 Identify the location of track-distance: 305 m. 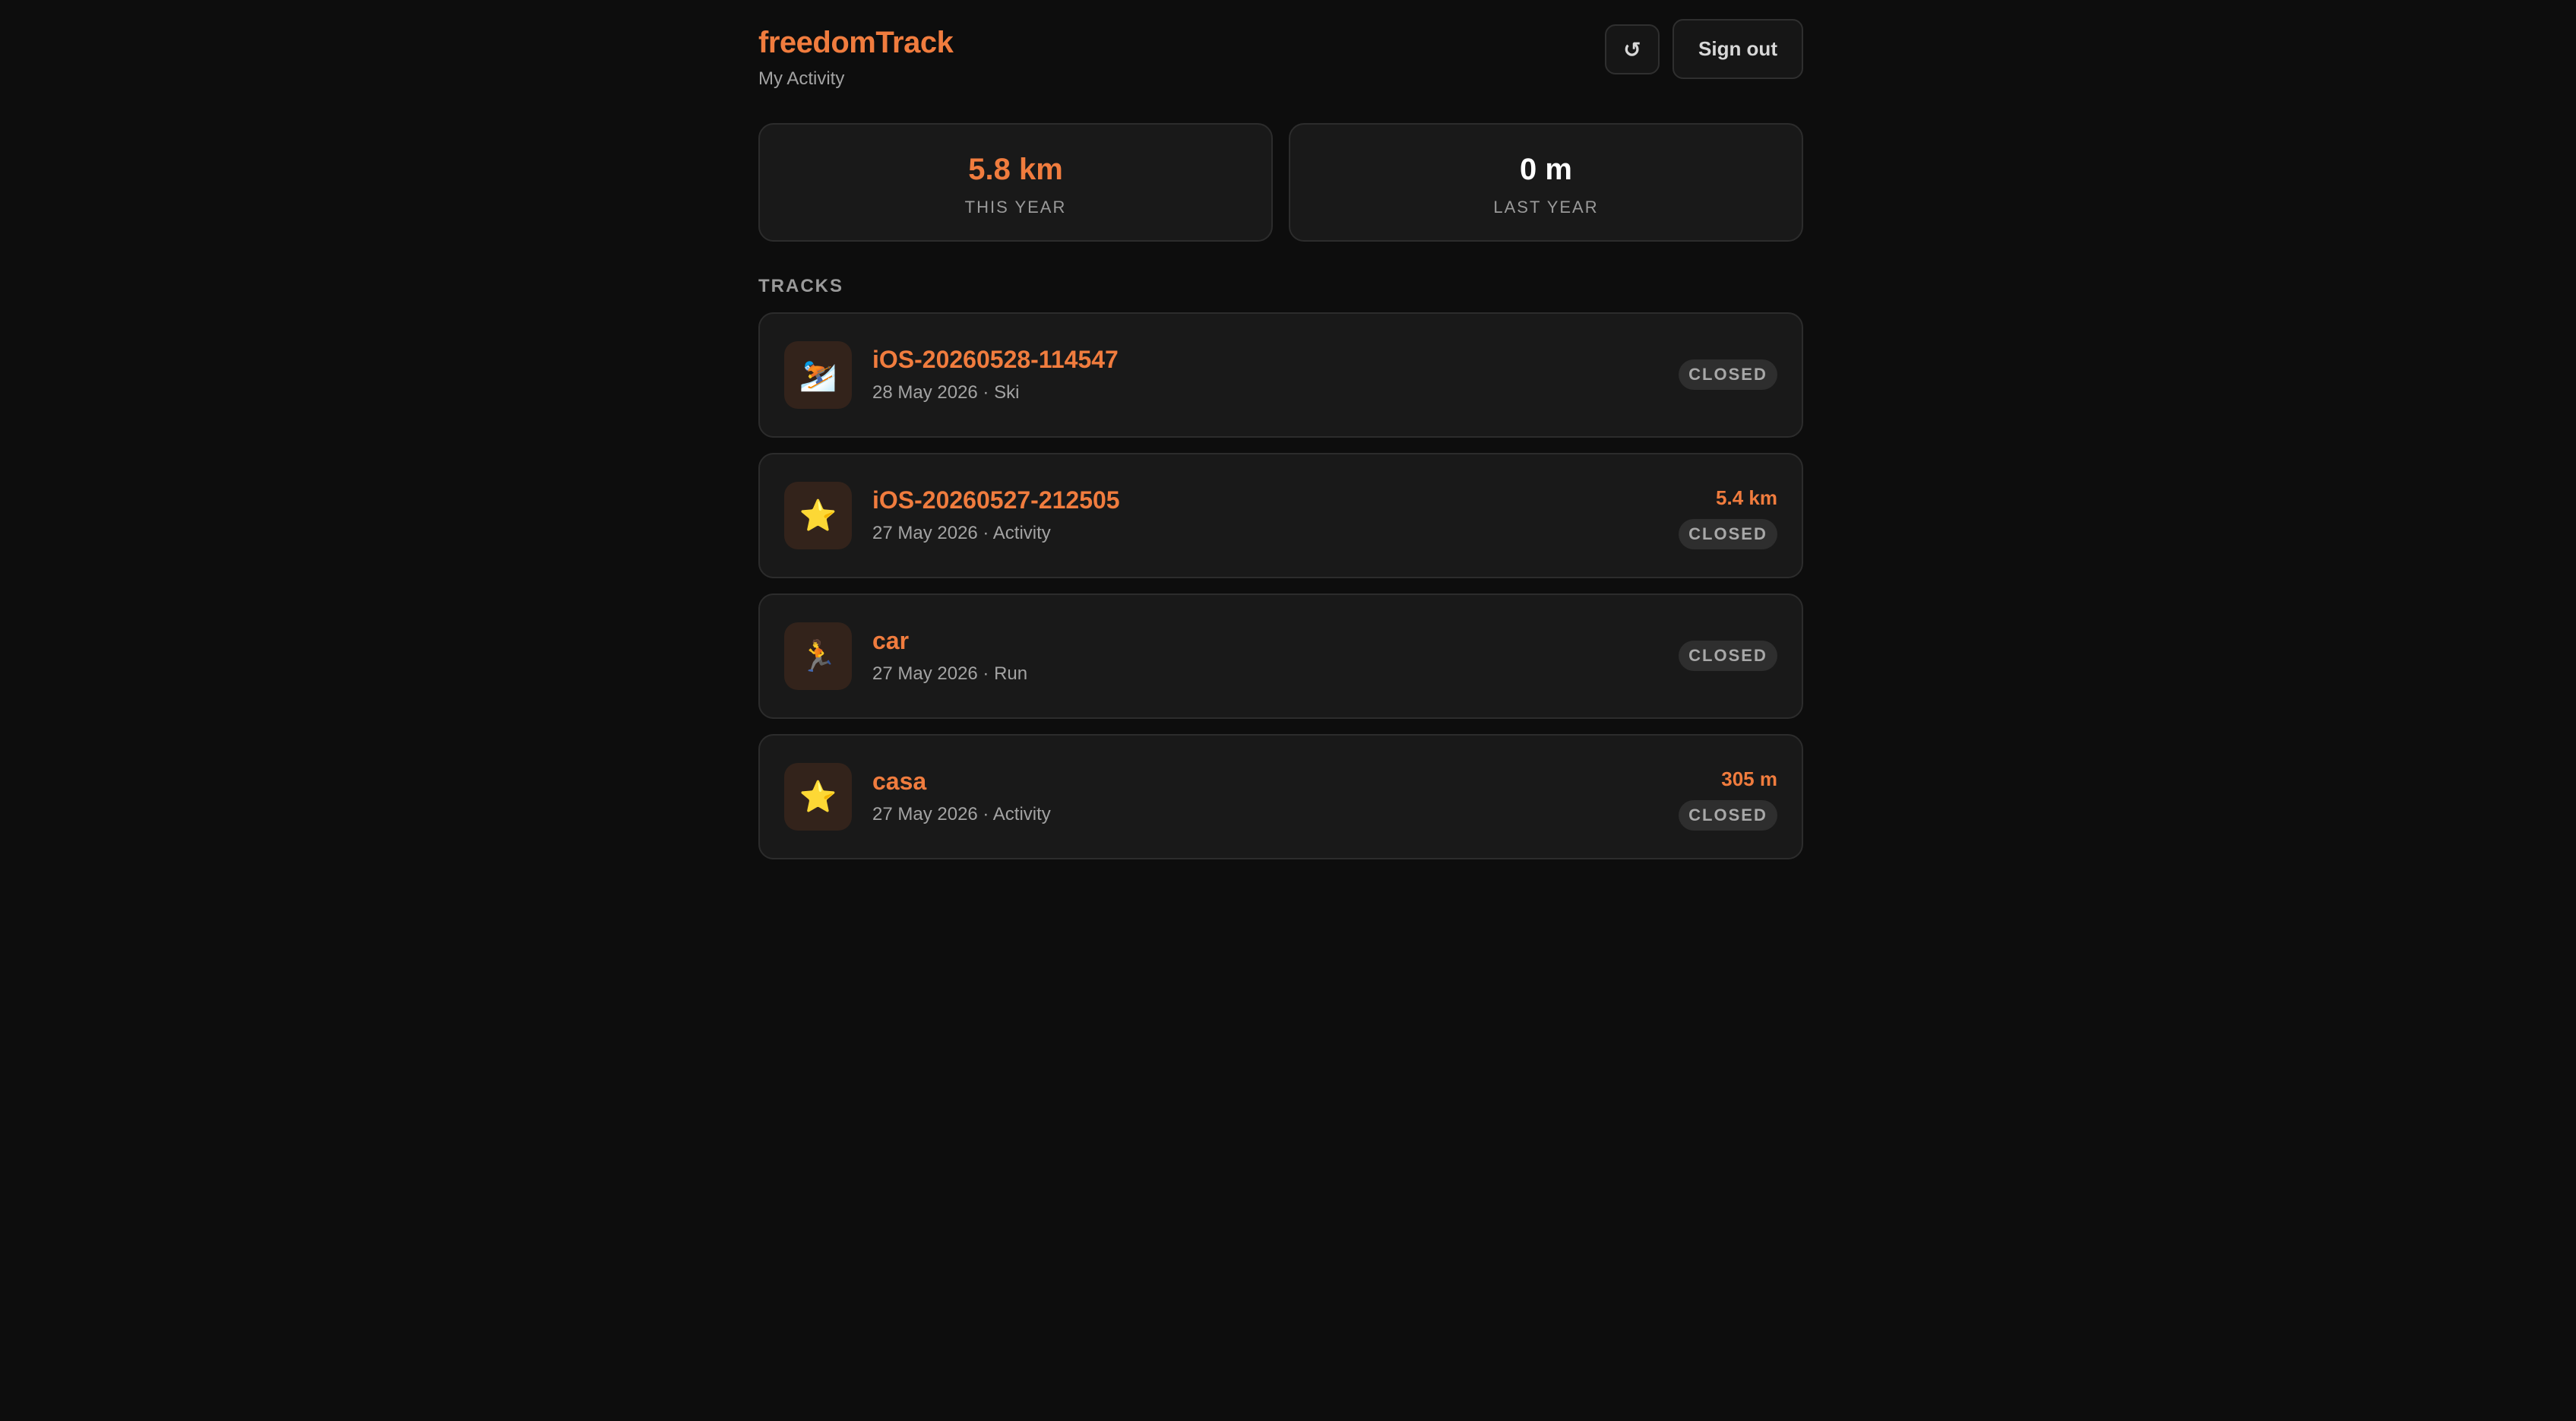
(1749, 778).